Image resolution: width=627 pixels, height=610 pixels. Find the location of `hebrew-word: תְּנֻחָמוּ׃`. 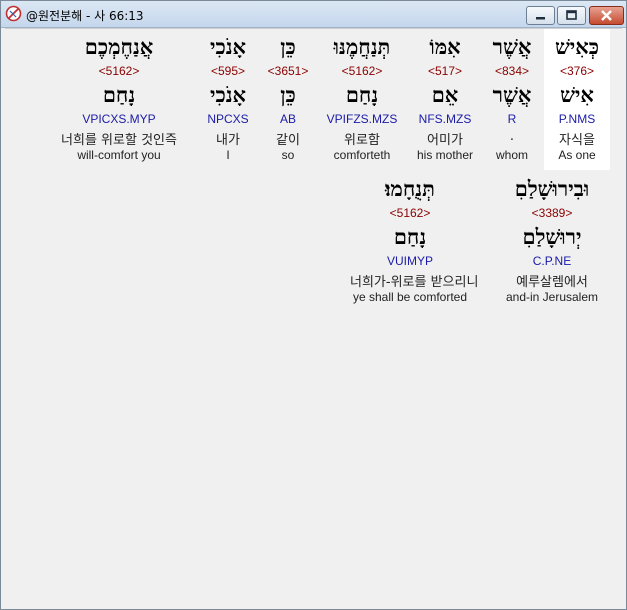

hebrew-word: תְּנֻחָמוּ׃ is located at coordinates (410, 188).